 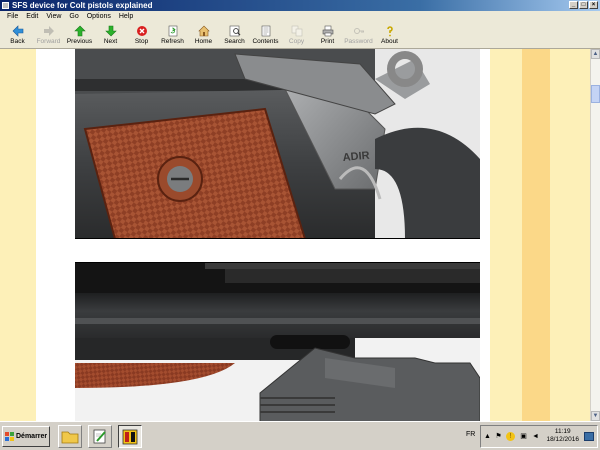 I want to click on left-margin-band, so click(x=18, y=235).